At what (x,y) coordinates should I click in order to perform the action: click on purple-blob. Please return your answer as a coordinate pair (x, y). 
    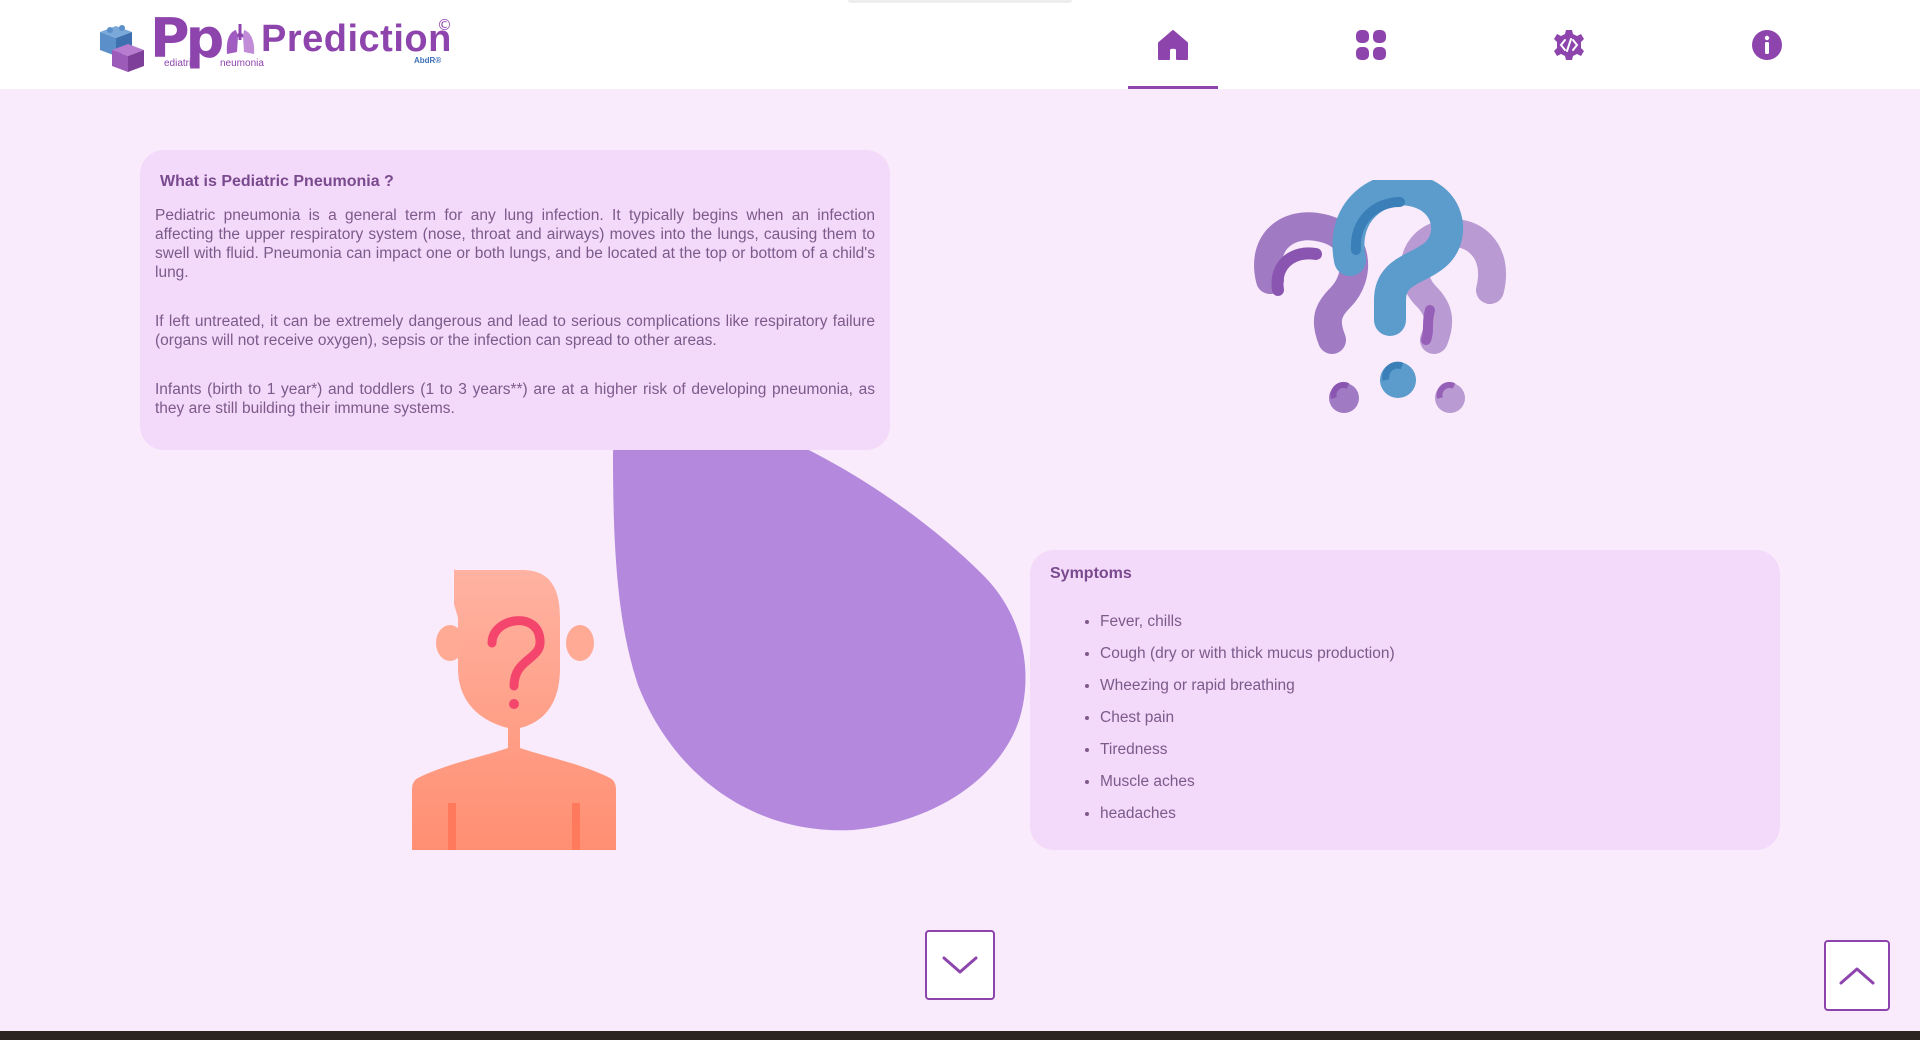
    Looking at the image, I should click on (819, 616).